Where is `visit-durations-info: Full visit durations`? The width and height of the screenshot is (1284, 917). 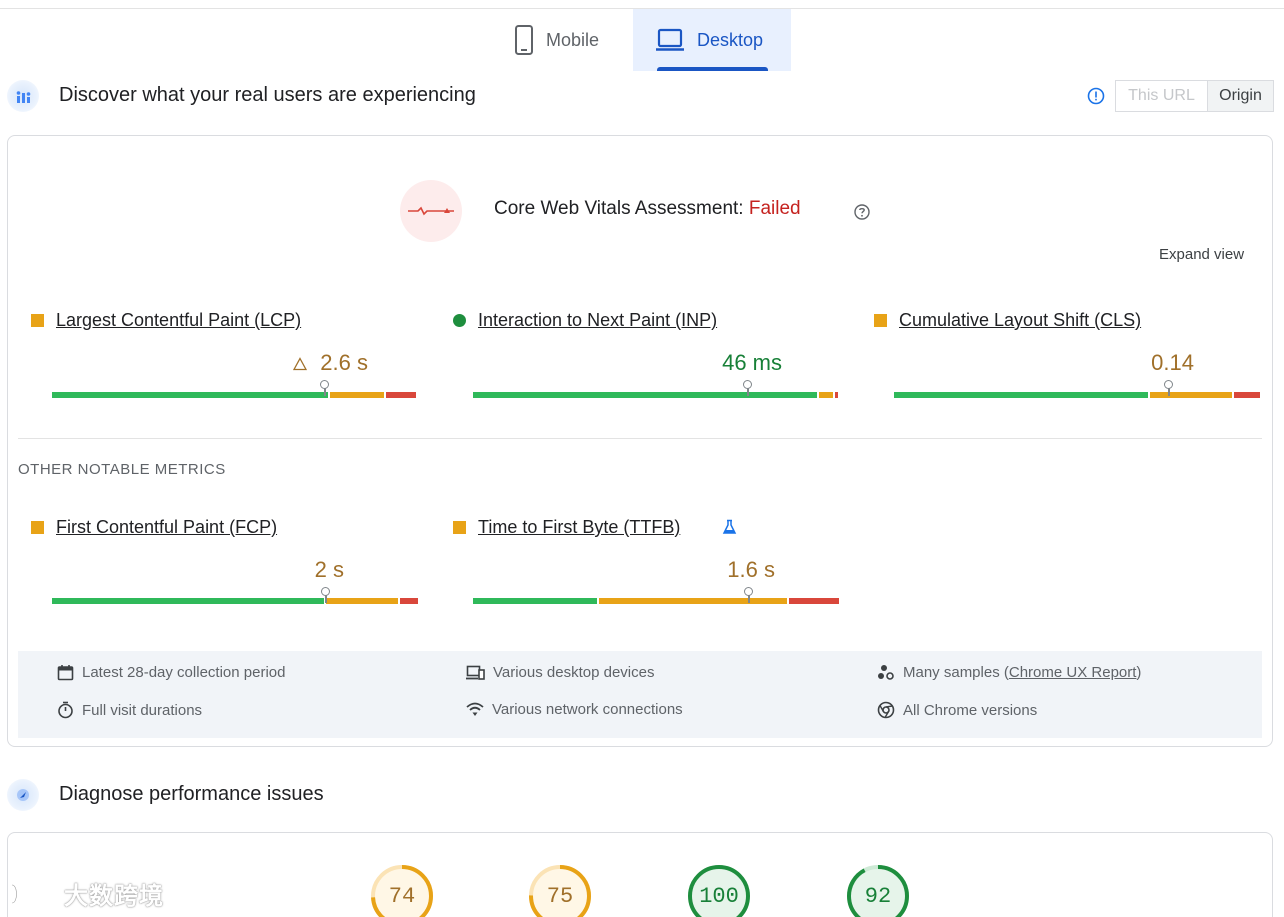 visit-durations-info: Full visit durations is located at coordinates (129, 710).